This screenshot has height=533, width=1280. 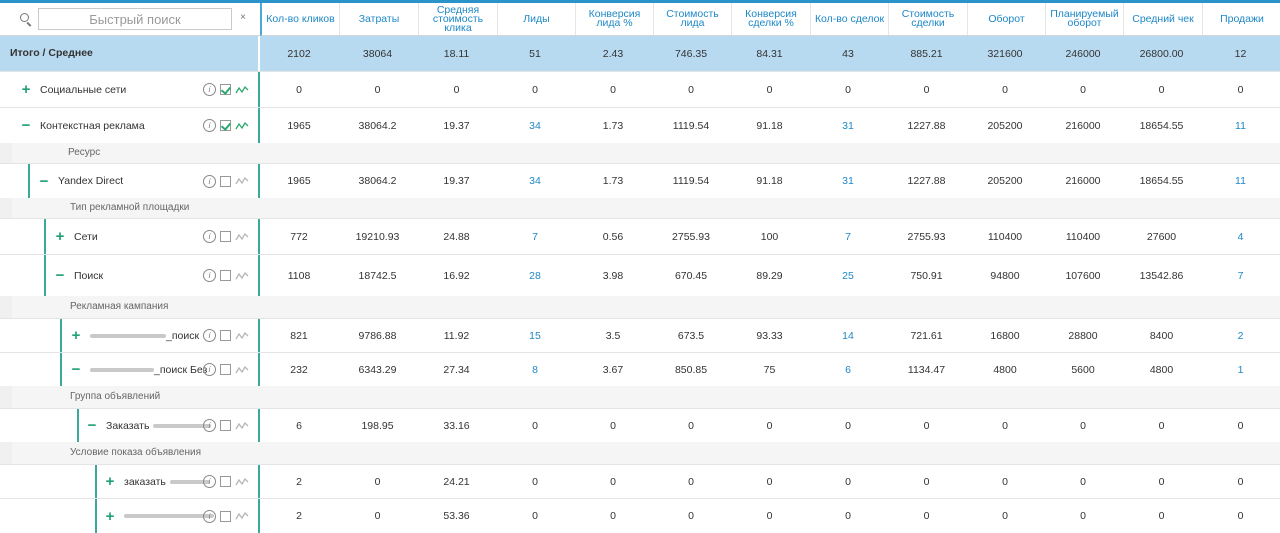 I want to click on column-header: Стоимость лида, so click(x=693, y=19).